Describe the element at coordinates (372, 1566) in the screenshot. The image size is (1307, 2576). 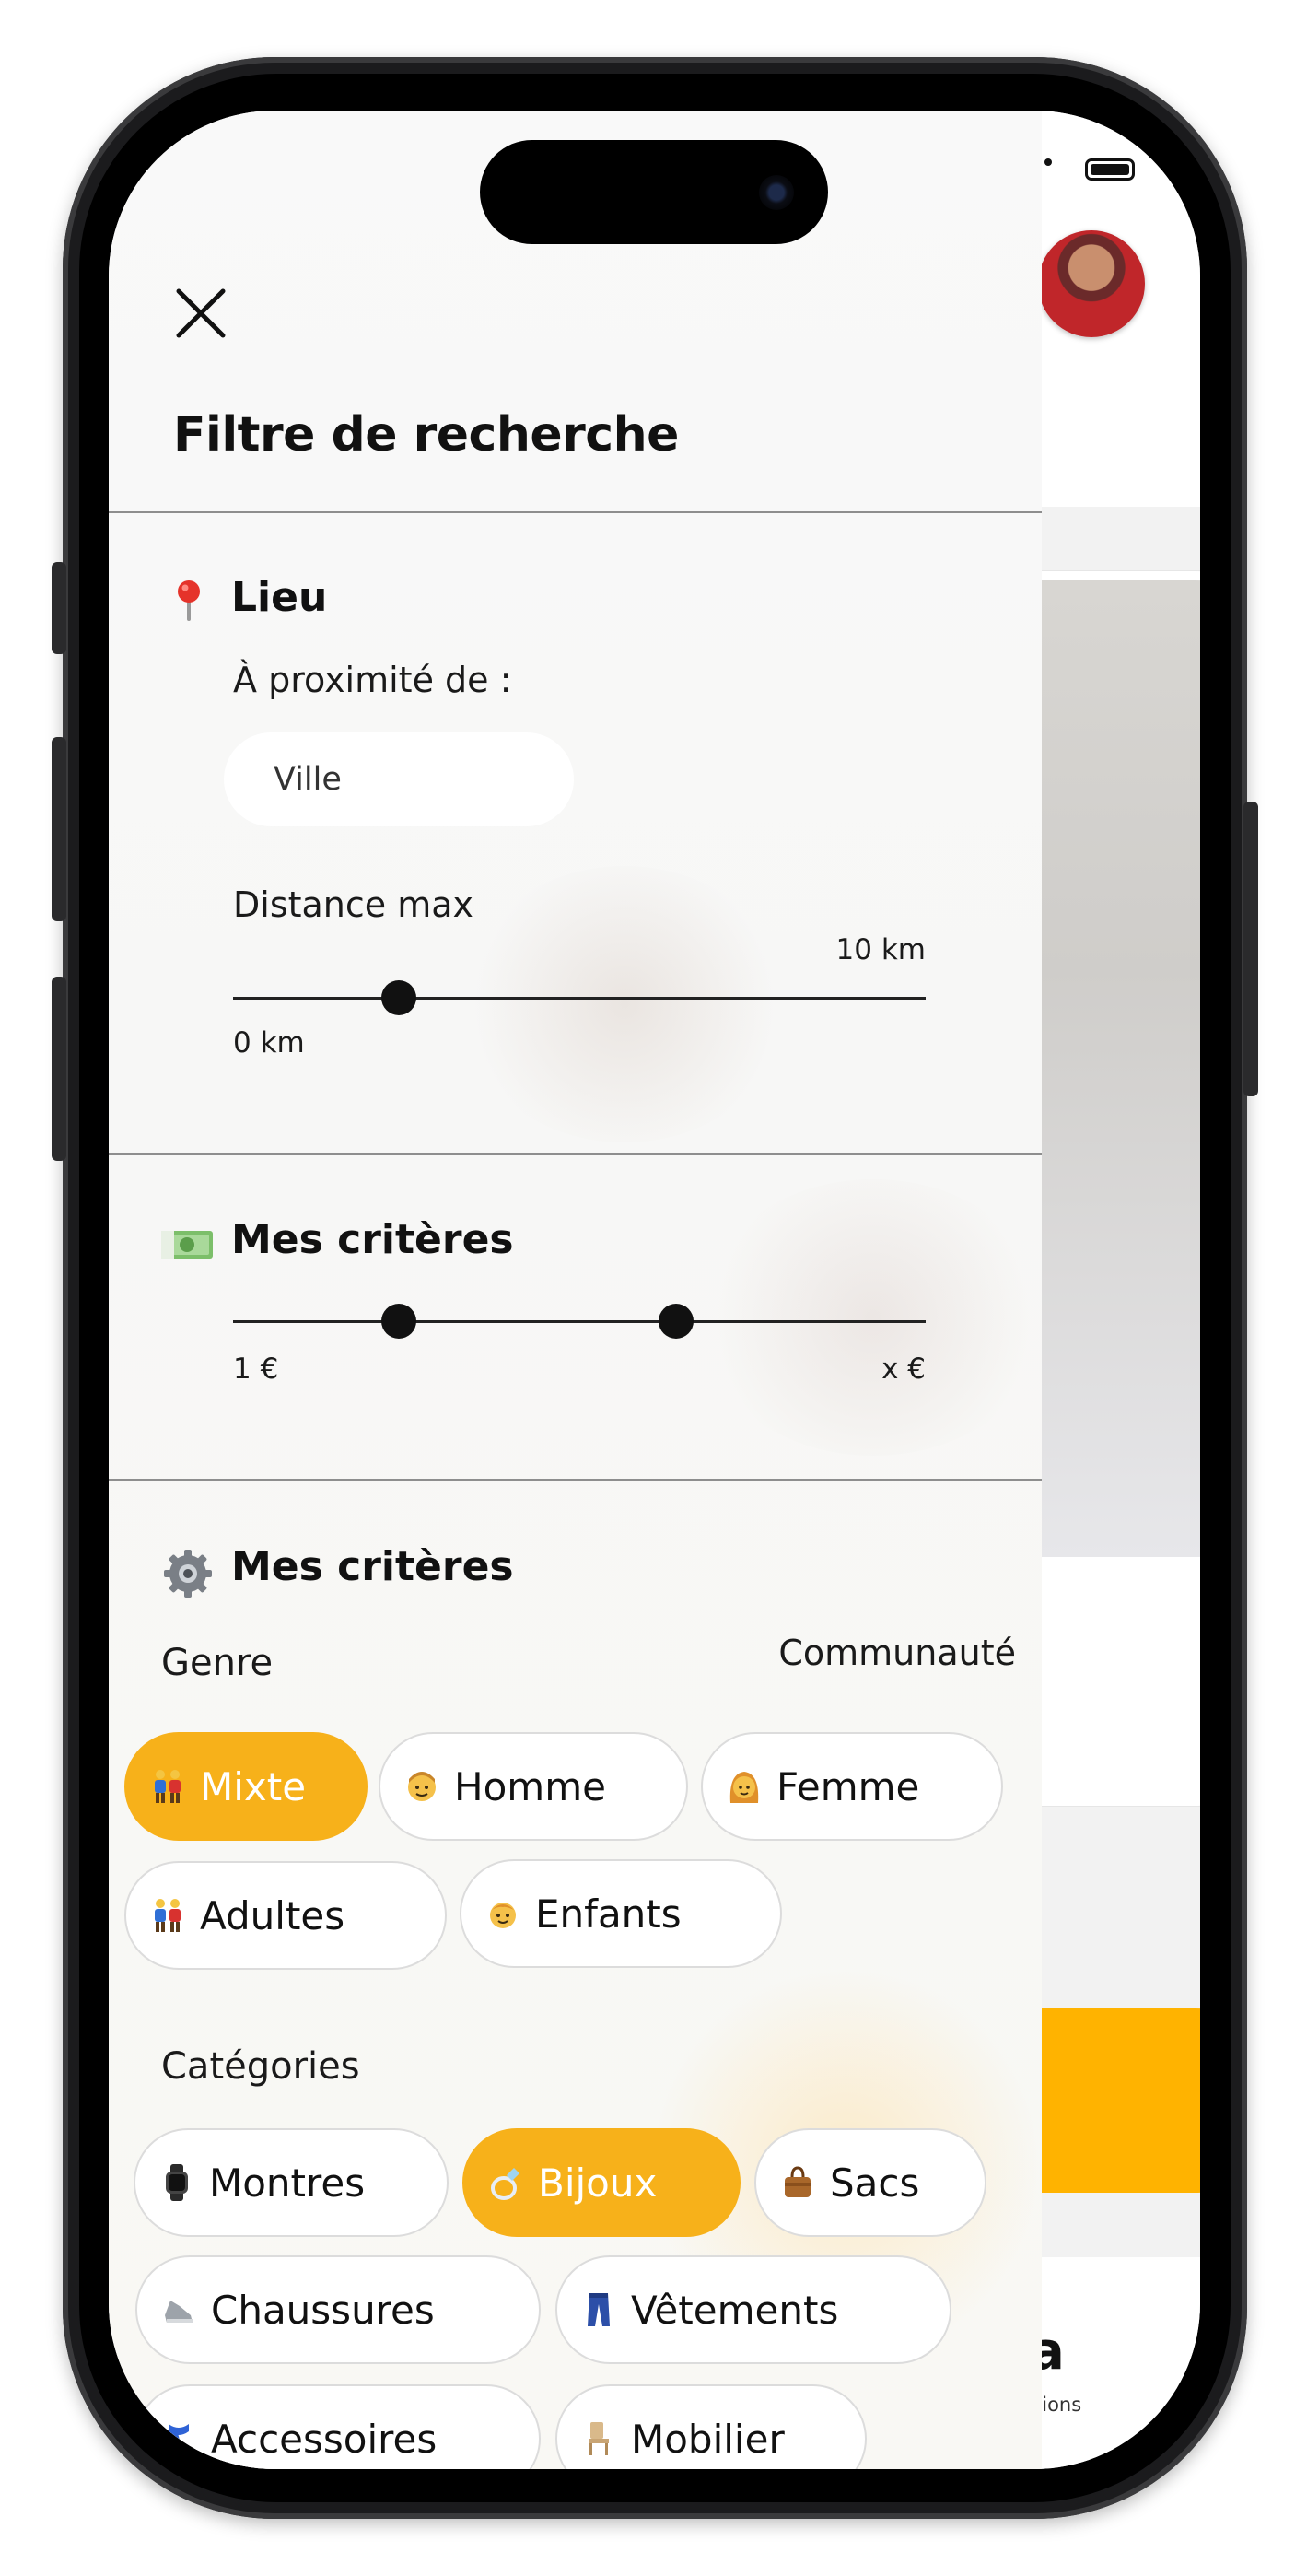
I see `section-title-criteria: Mes critères` at that location.